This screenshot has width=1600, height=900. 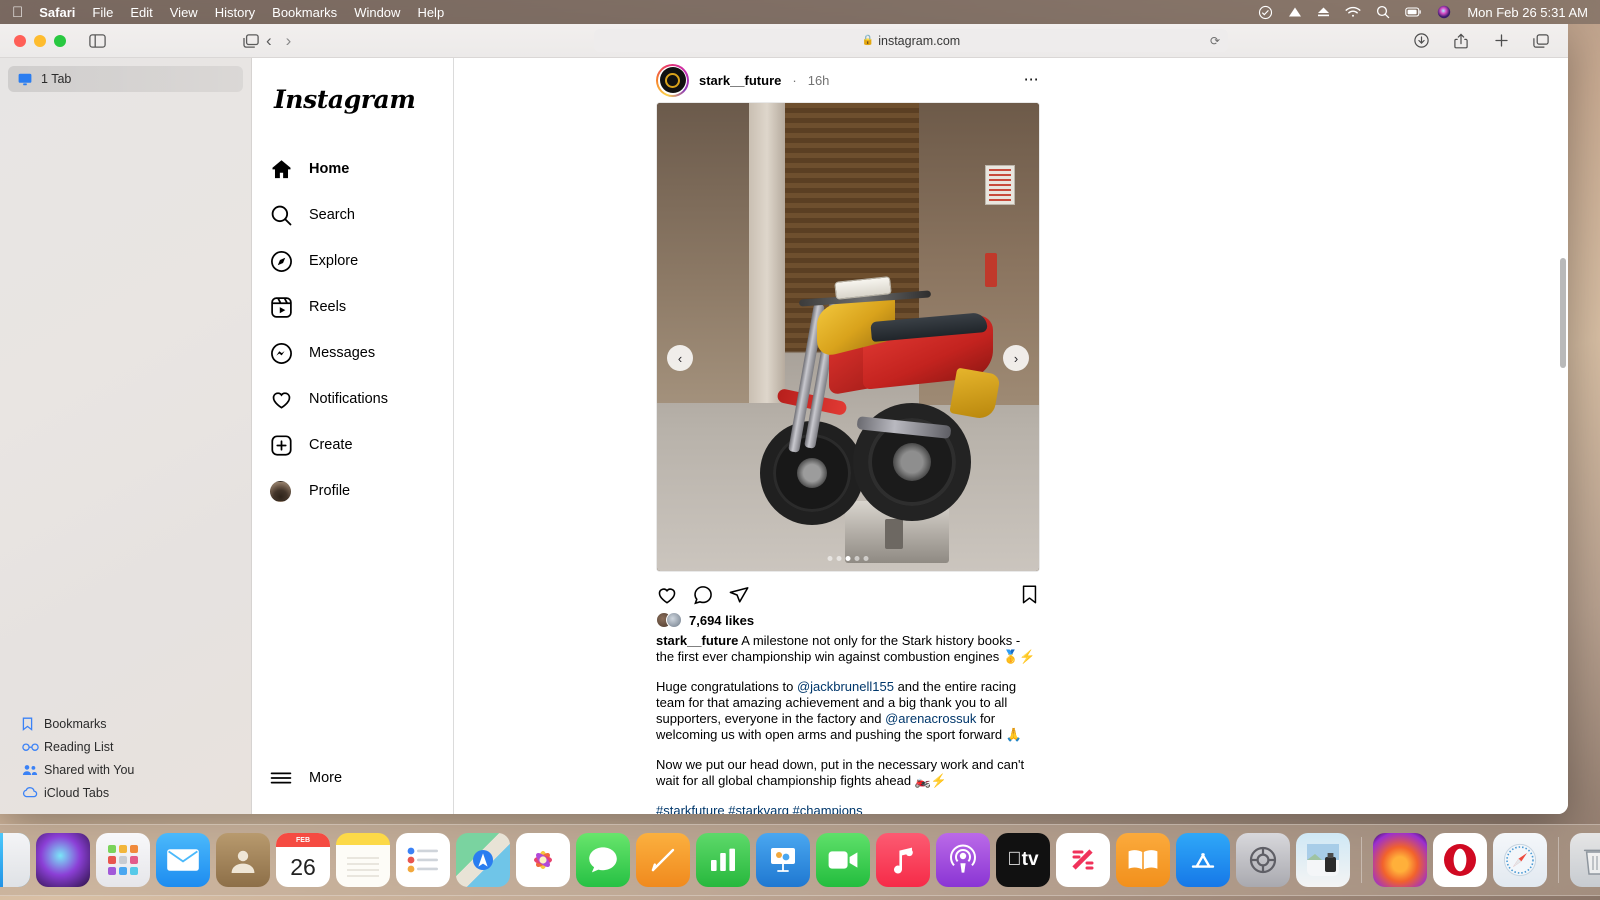 What do you see at coordinates (102, 12) in the screenshot?
I see `menu-item-file: File` at bounding box center [102, 12].